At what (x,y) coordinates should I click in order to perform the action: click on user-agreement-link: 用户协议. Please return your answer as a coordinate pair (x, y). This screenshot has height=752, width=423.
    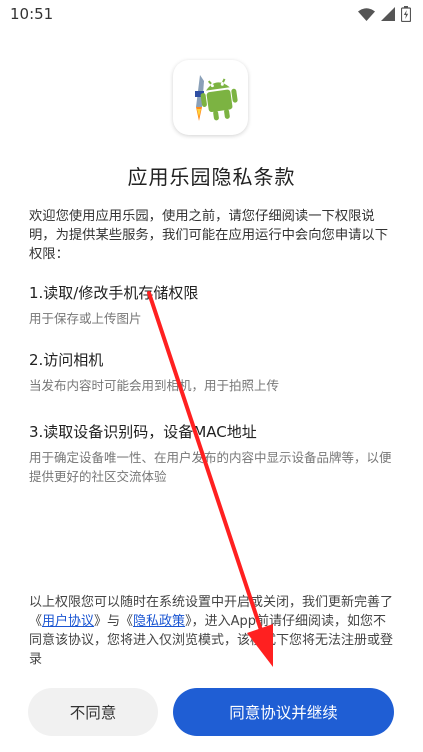
    Looking at the image, I should click on (68, 621).